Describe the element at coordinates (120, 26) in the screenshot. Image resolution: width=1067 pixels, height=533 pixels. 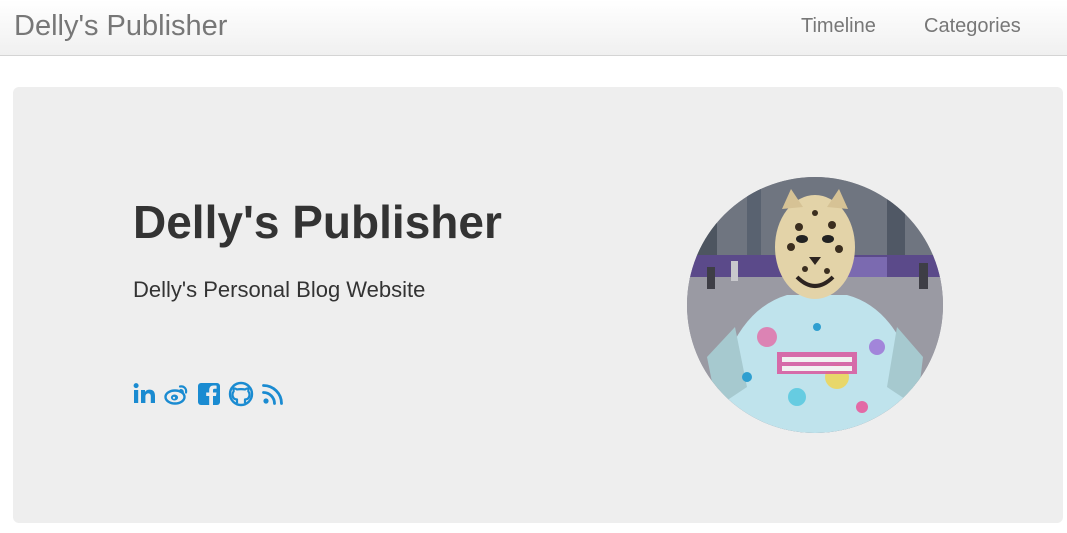
I see `navbar-brand: Delly's Publisher` at that location.